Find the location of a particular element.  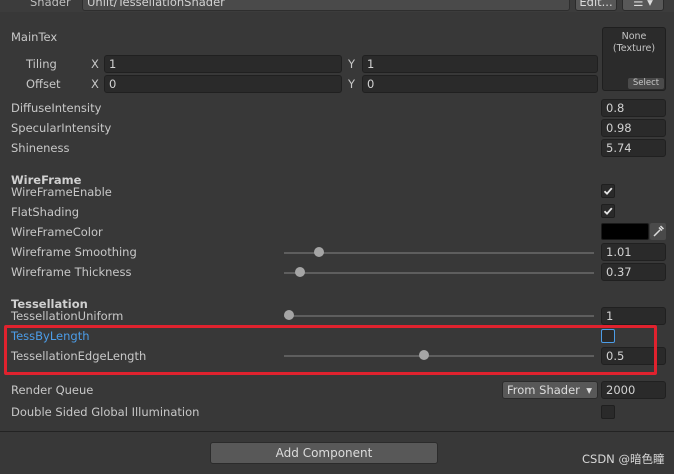

texture-type-text: (Texture) is located at coordinates (634, 48).